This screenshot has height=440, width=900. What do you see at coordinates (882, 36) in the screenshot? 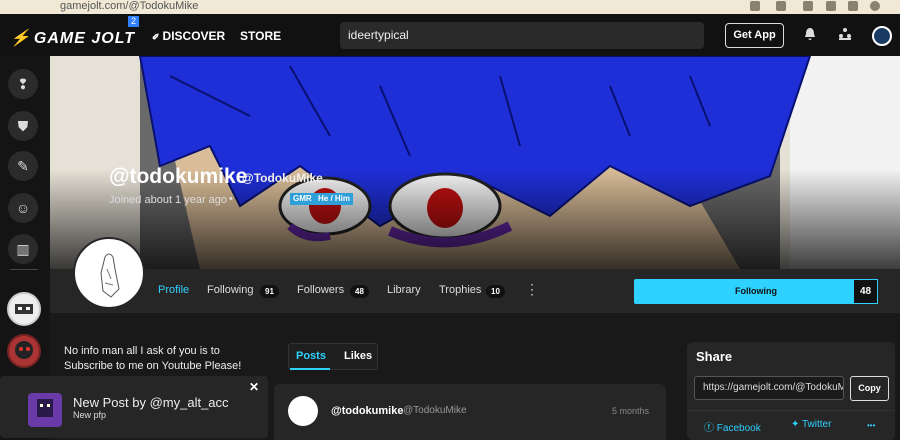
I see `user-avatar` at bounding box center [882, 36].